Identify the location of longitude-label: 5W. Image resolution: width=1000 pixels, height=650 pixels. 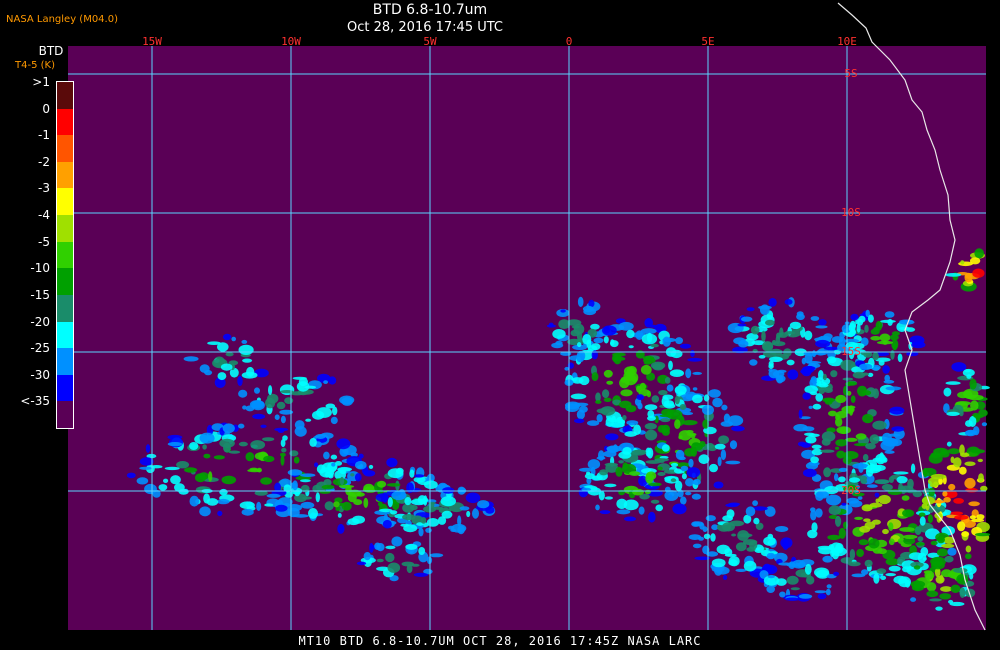
(430, 41).